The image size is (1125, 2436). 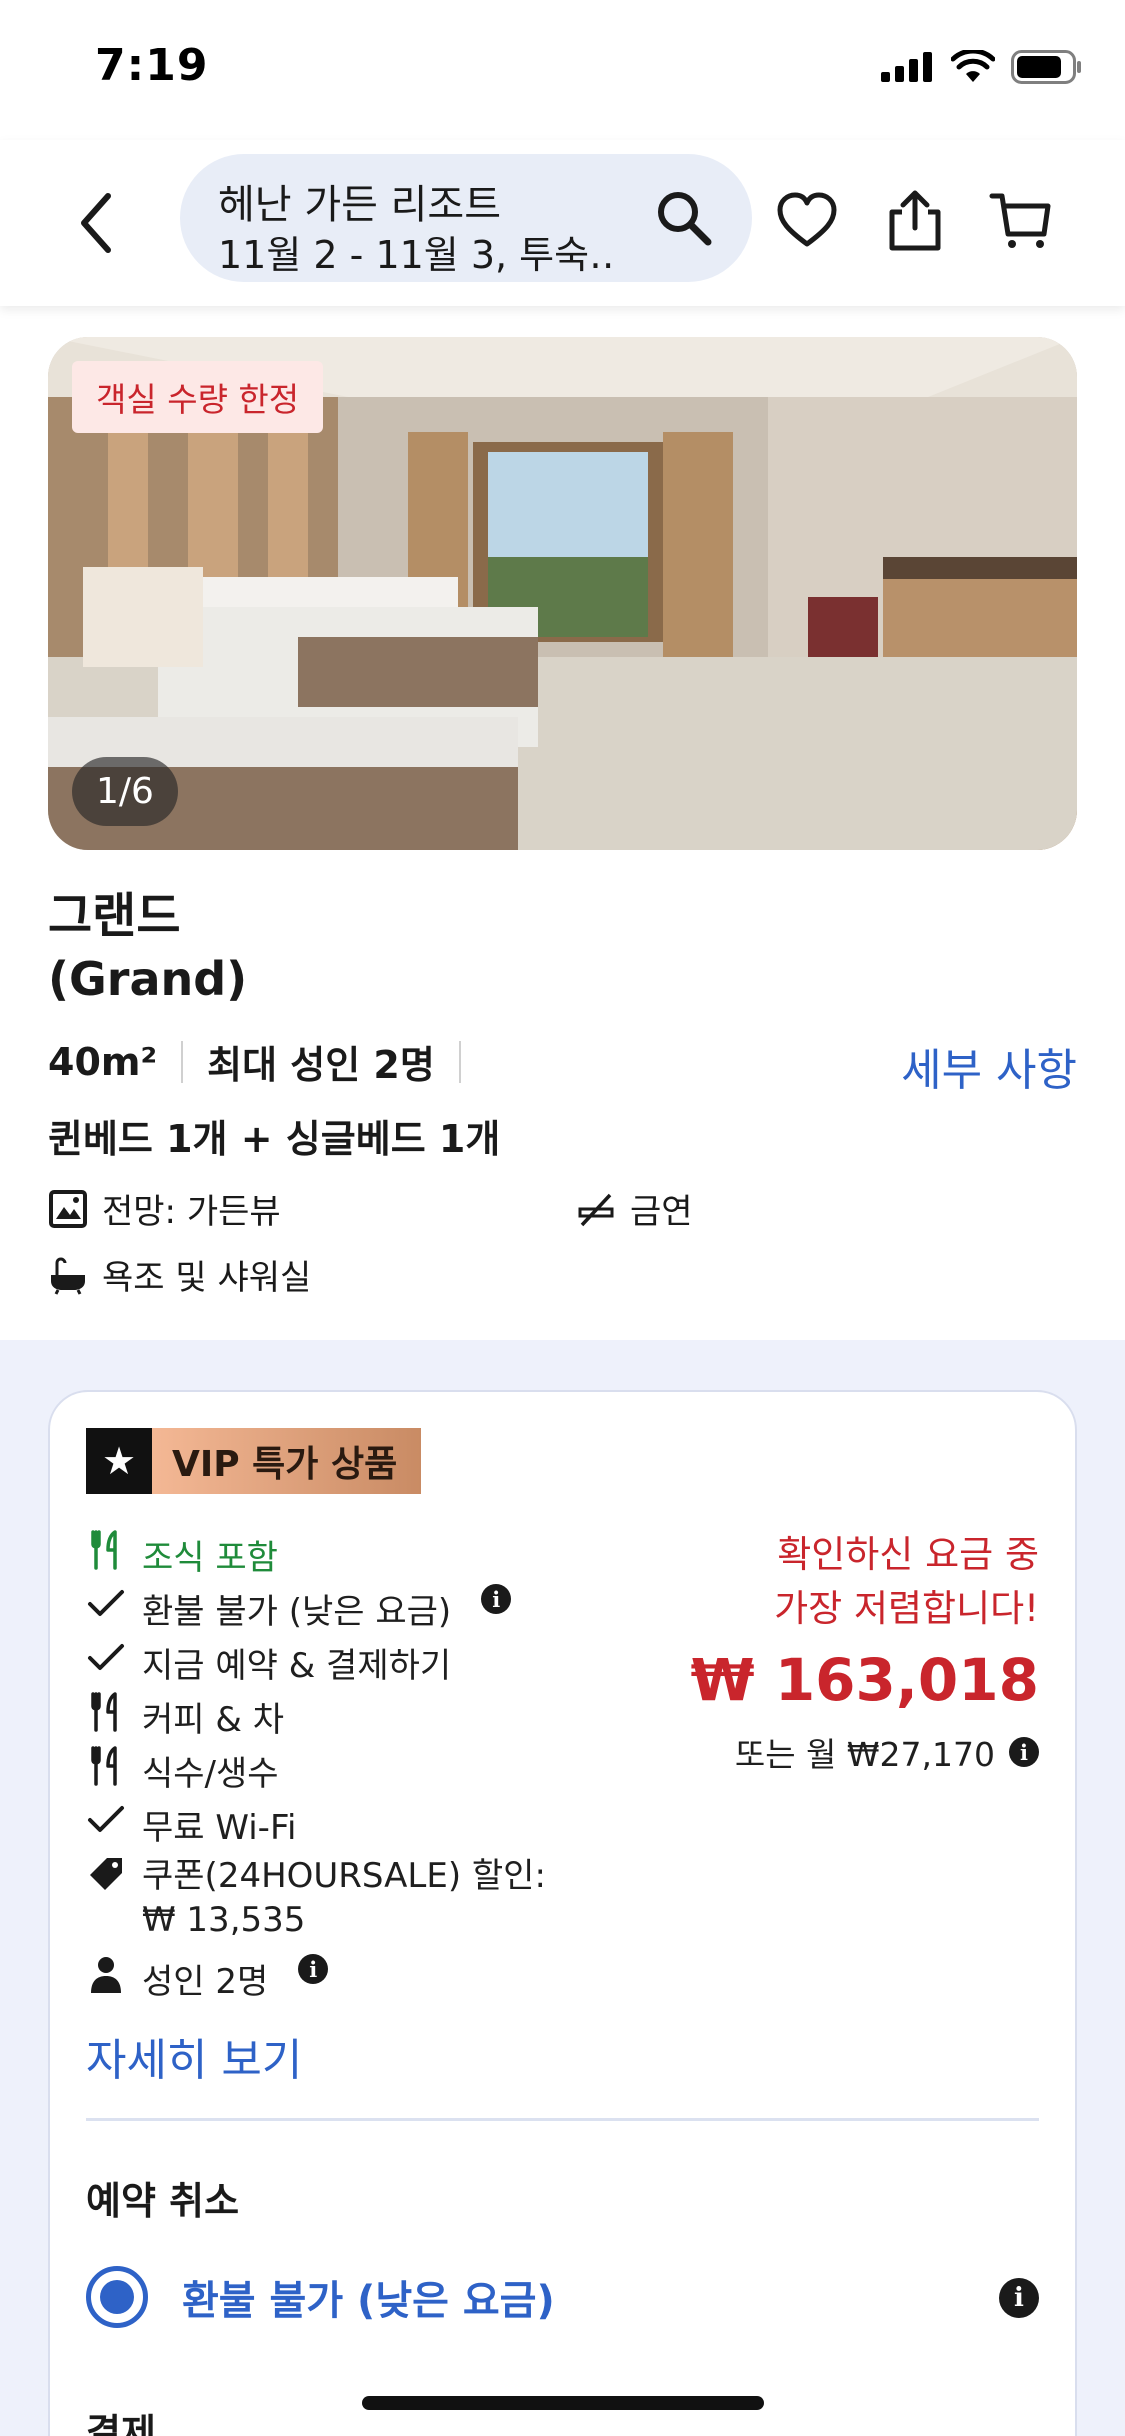 I want to click on battery-icon, so click(x=1046, y=67).